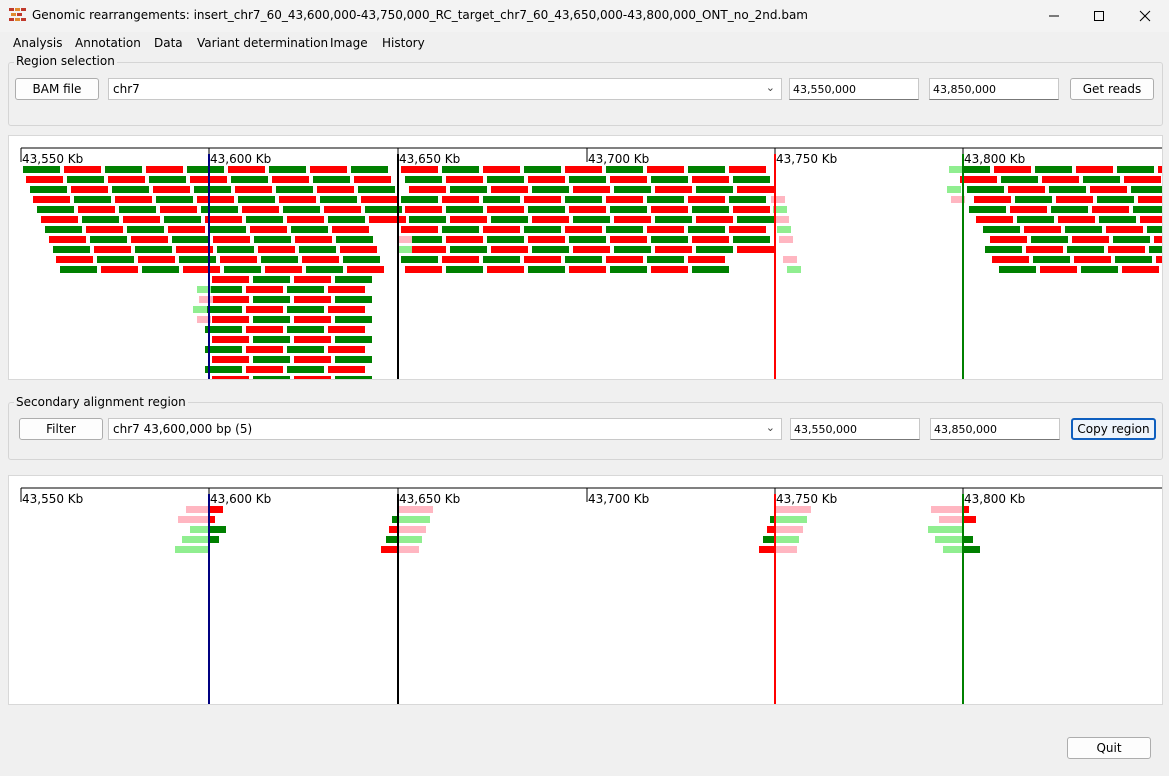 This screenshot has width=1169, height=776. Describe the element at coordinates (855, 429) in the screenshot. I see `secondary-start-field: 43,550,000` at that location.